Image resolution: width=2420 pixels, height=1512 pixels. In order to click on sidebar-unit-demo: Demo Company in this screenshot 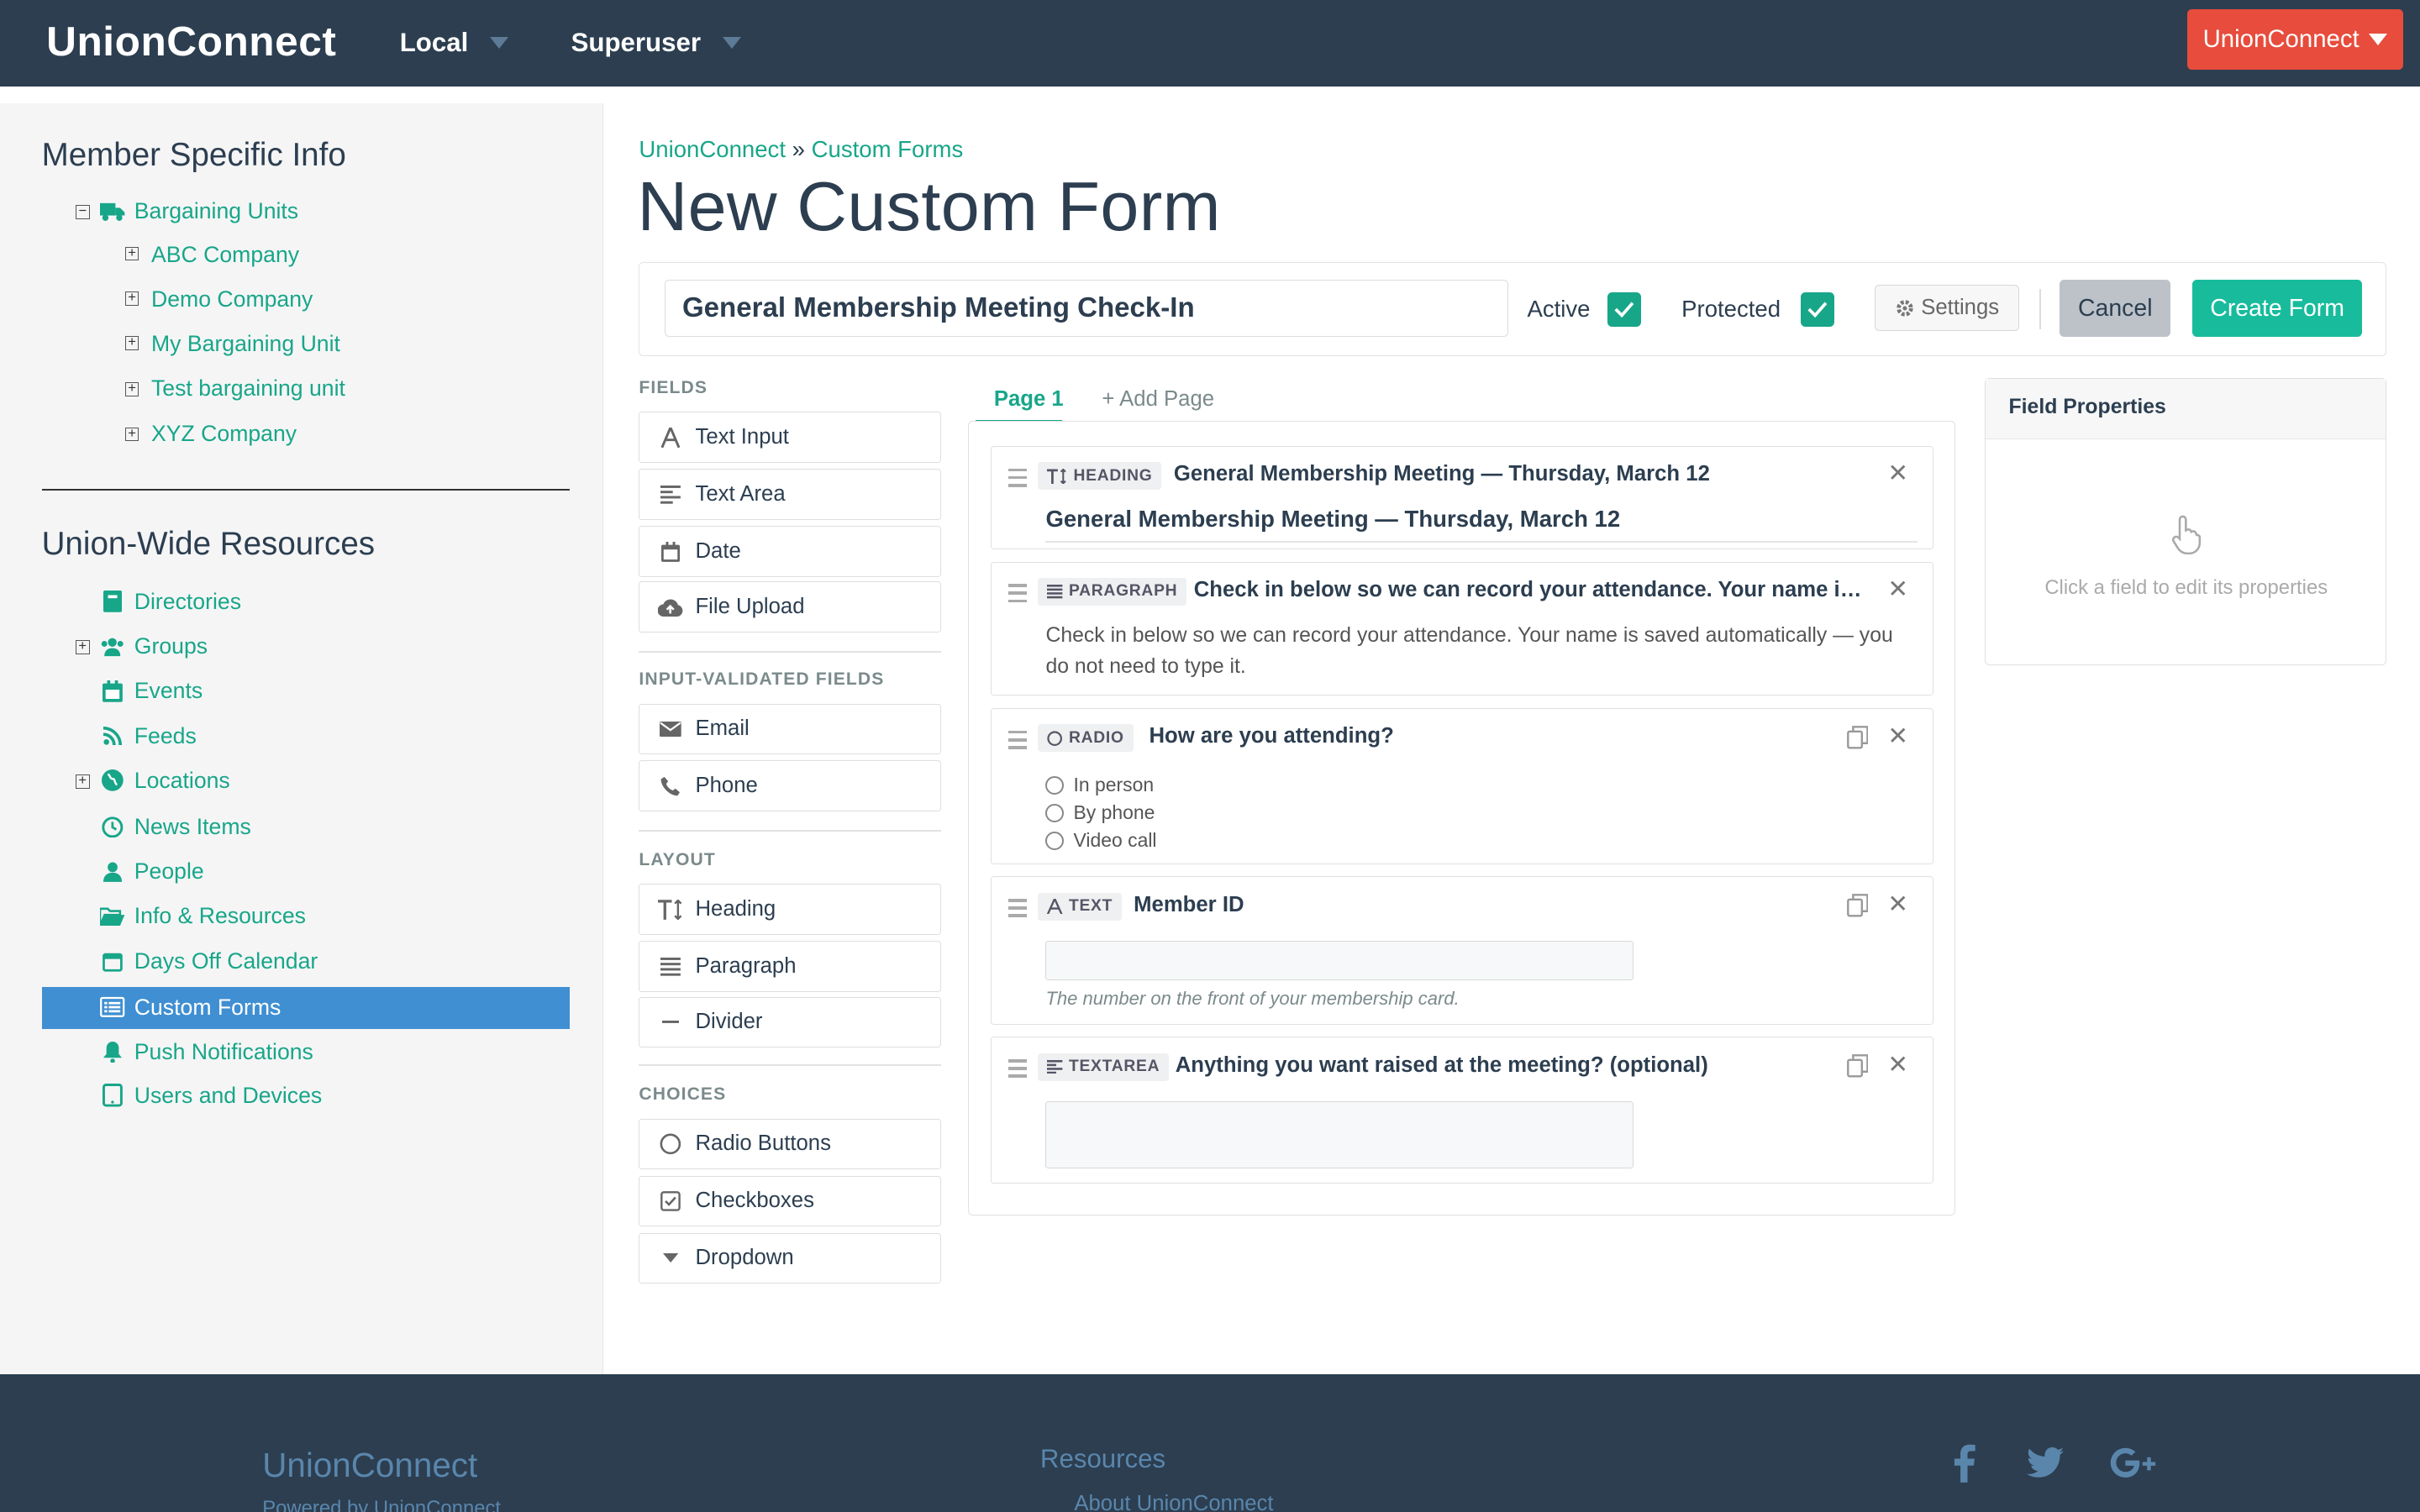, I will do `click(232, 299)`.